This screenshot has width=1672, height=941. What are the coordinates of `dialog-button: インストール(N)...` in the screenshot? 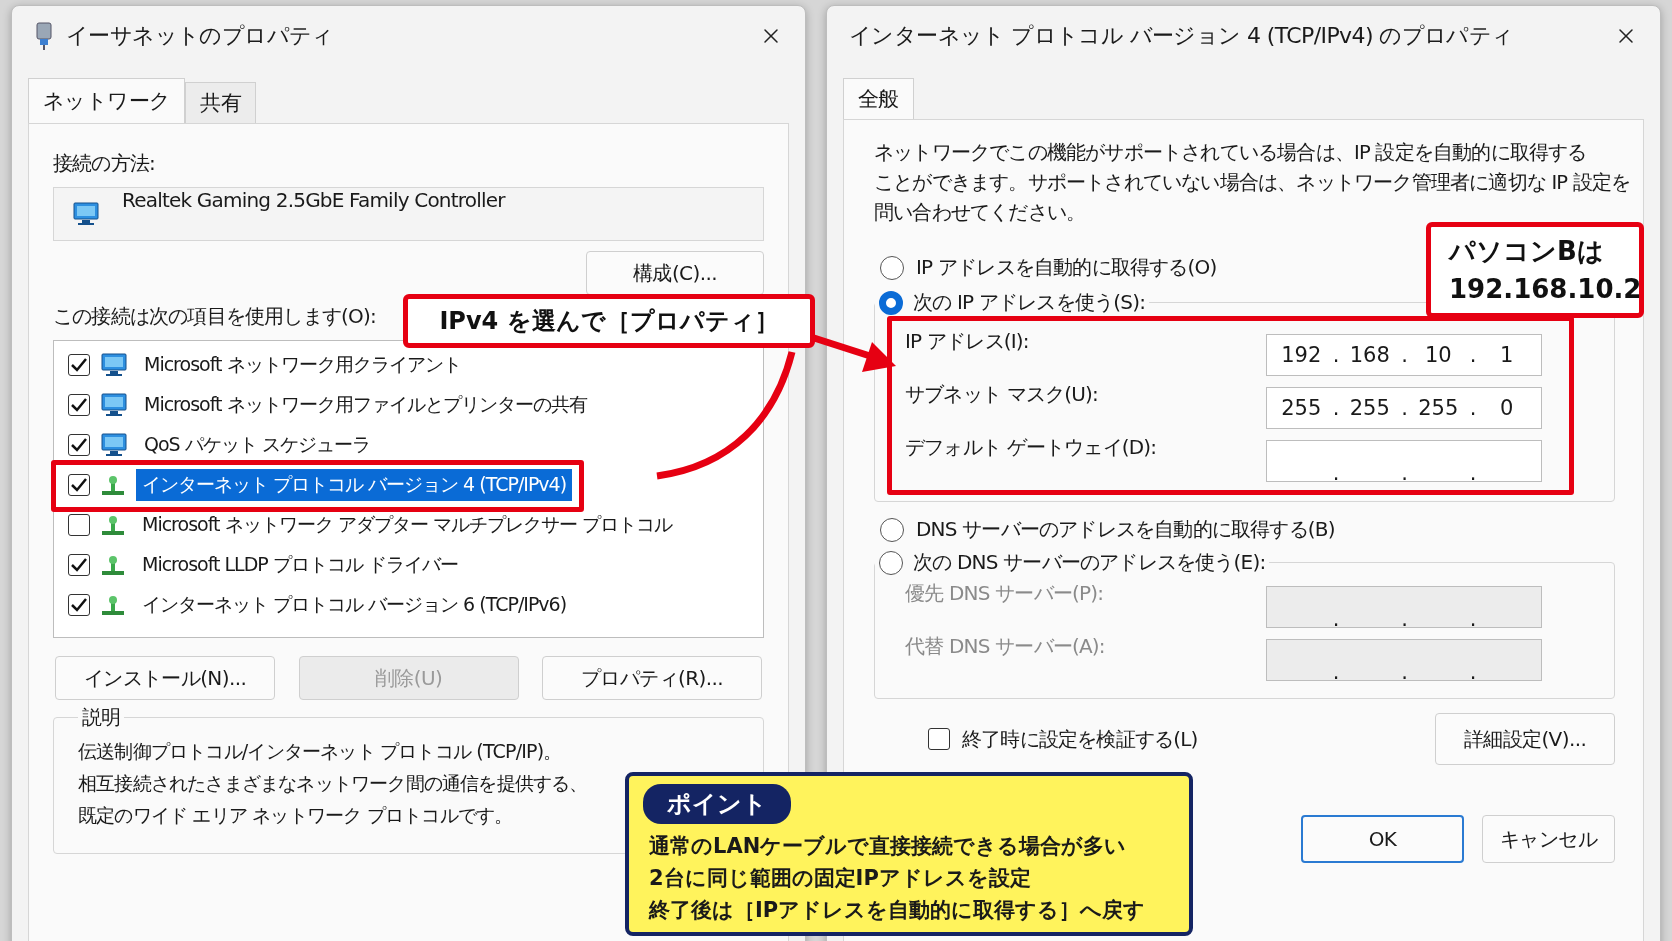 It's located at (165, 678).